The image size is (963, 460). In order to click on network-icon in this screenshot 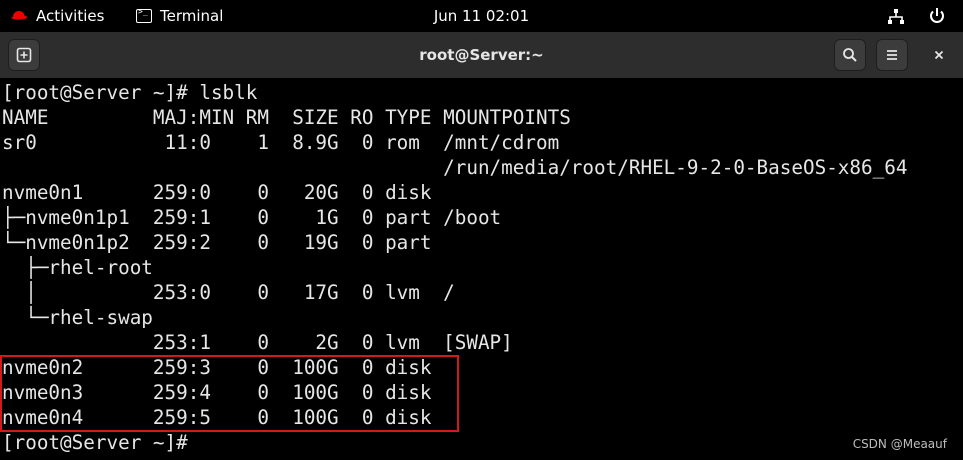, I will do `click(896, 17)`.